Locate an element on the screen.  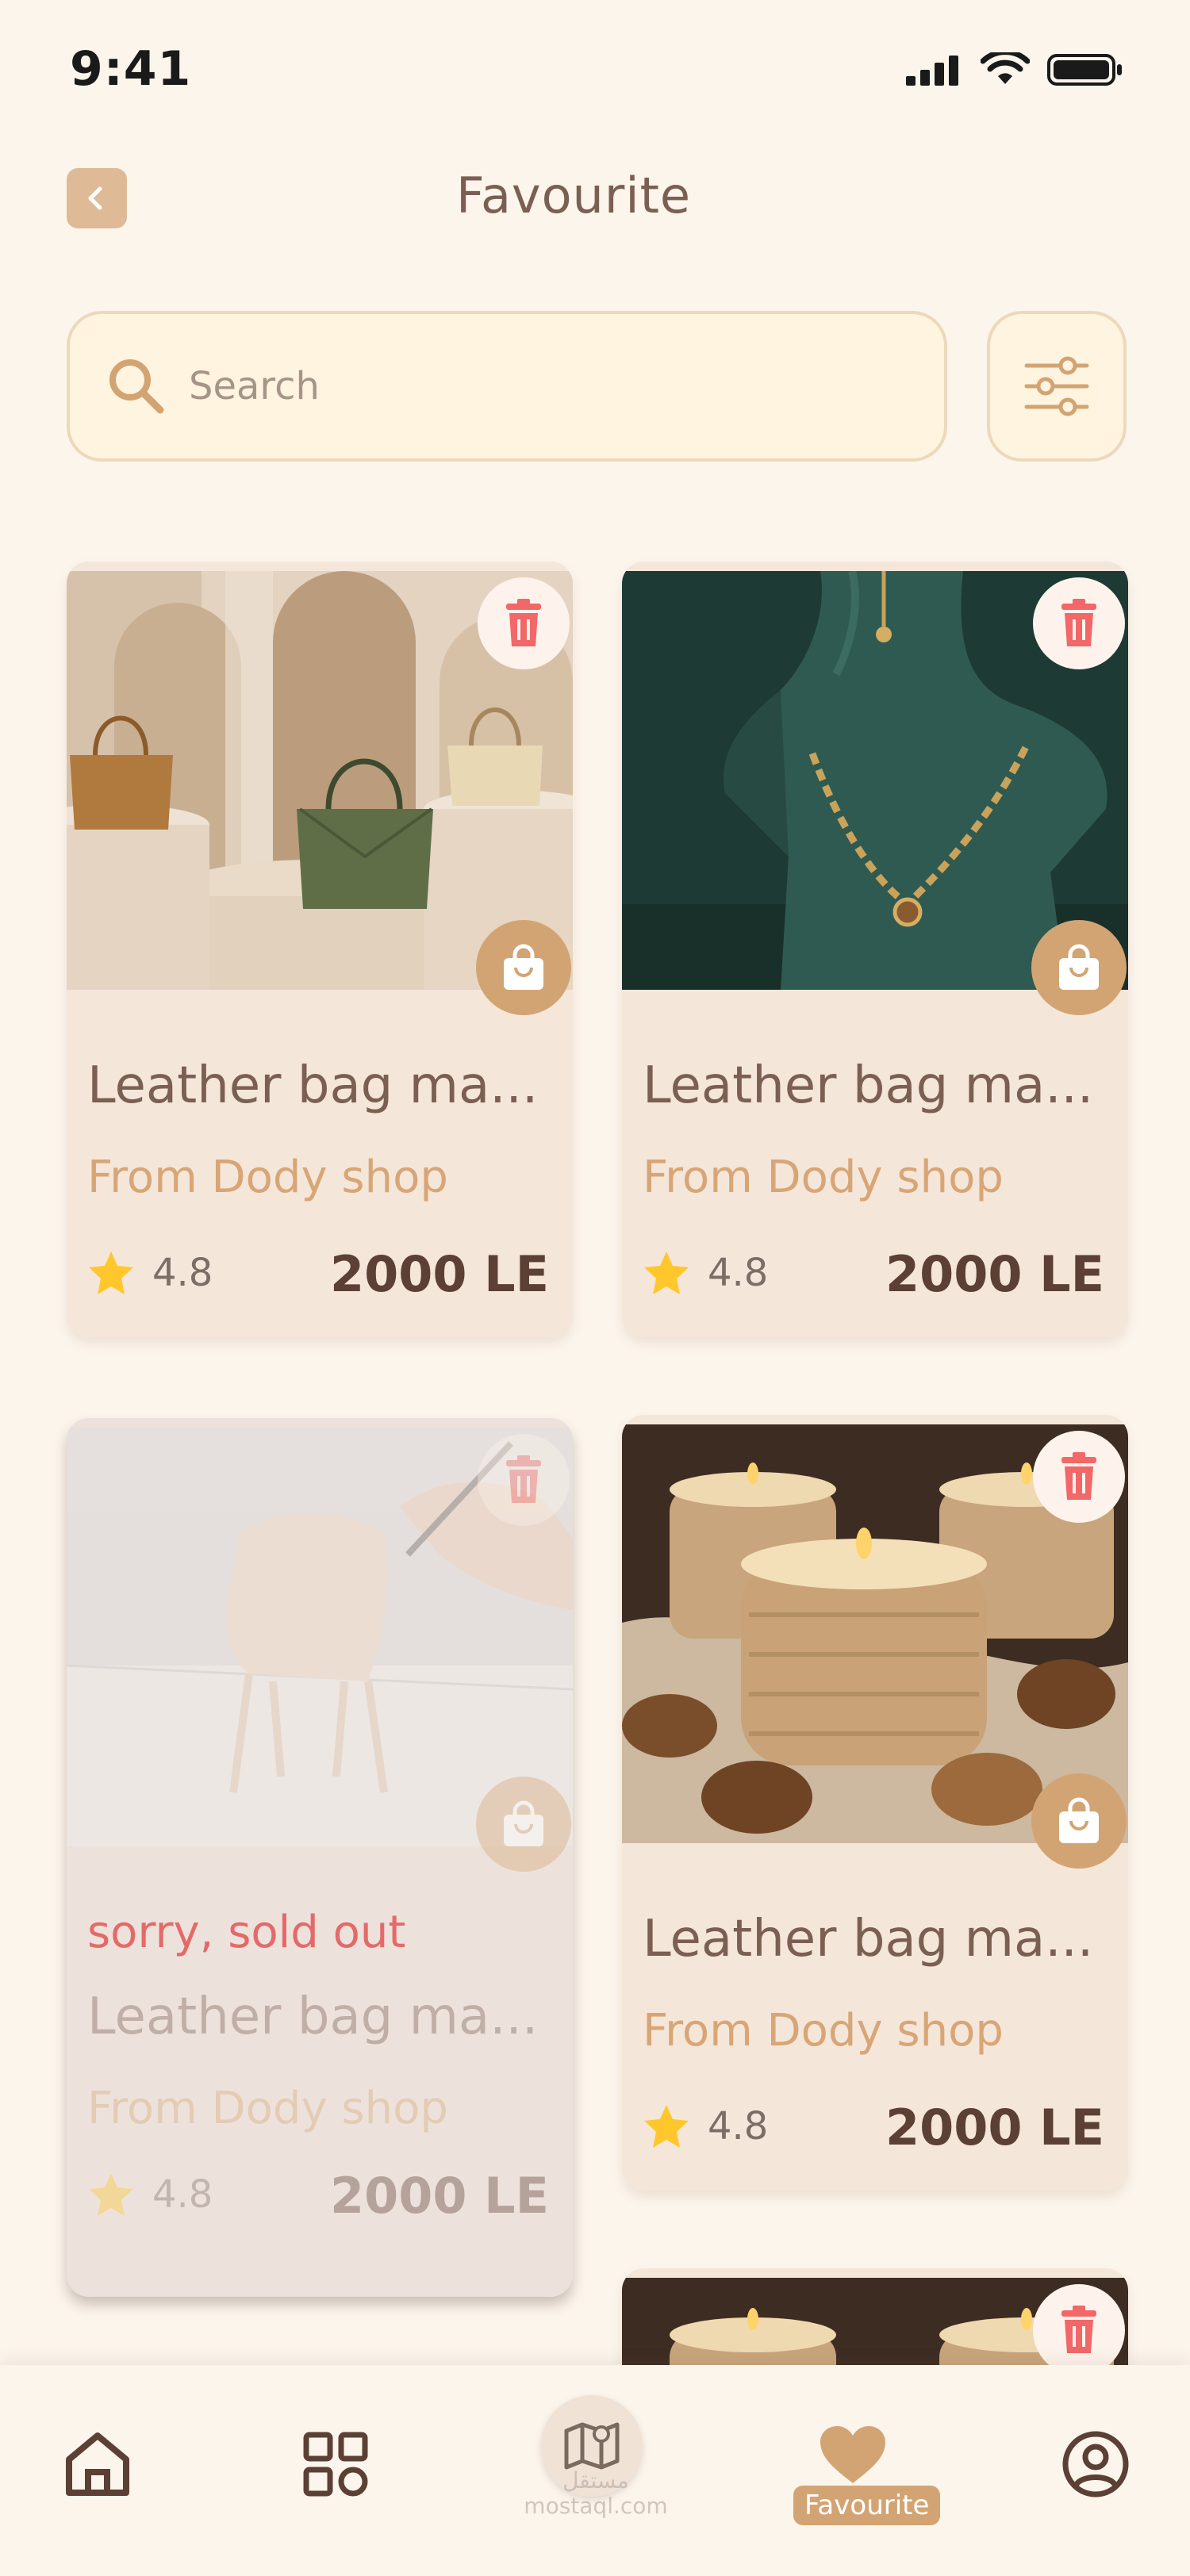
signal-icon is located at coordinates (932, 71).